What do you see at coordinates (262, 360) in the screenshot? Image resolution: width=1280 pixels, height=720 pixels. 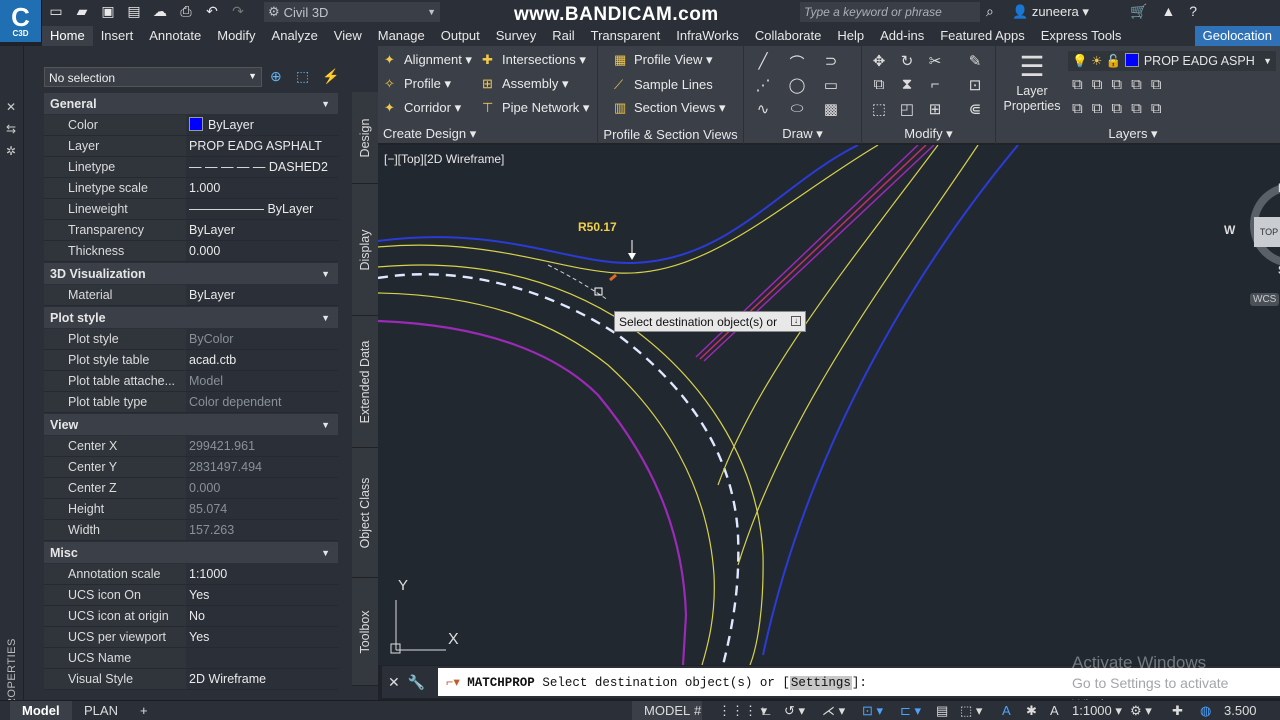 I see `property-value: acad.ctb` at bounding box center [262, 360].